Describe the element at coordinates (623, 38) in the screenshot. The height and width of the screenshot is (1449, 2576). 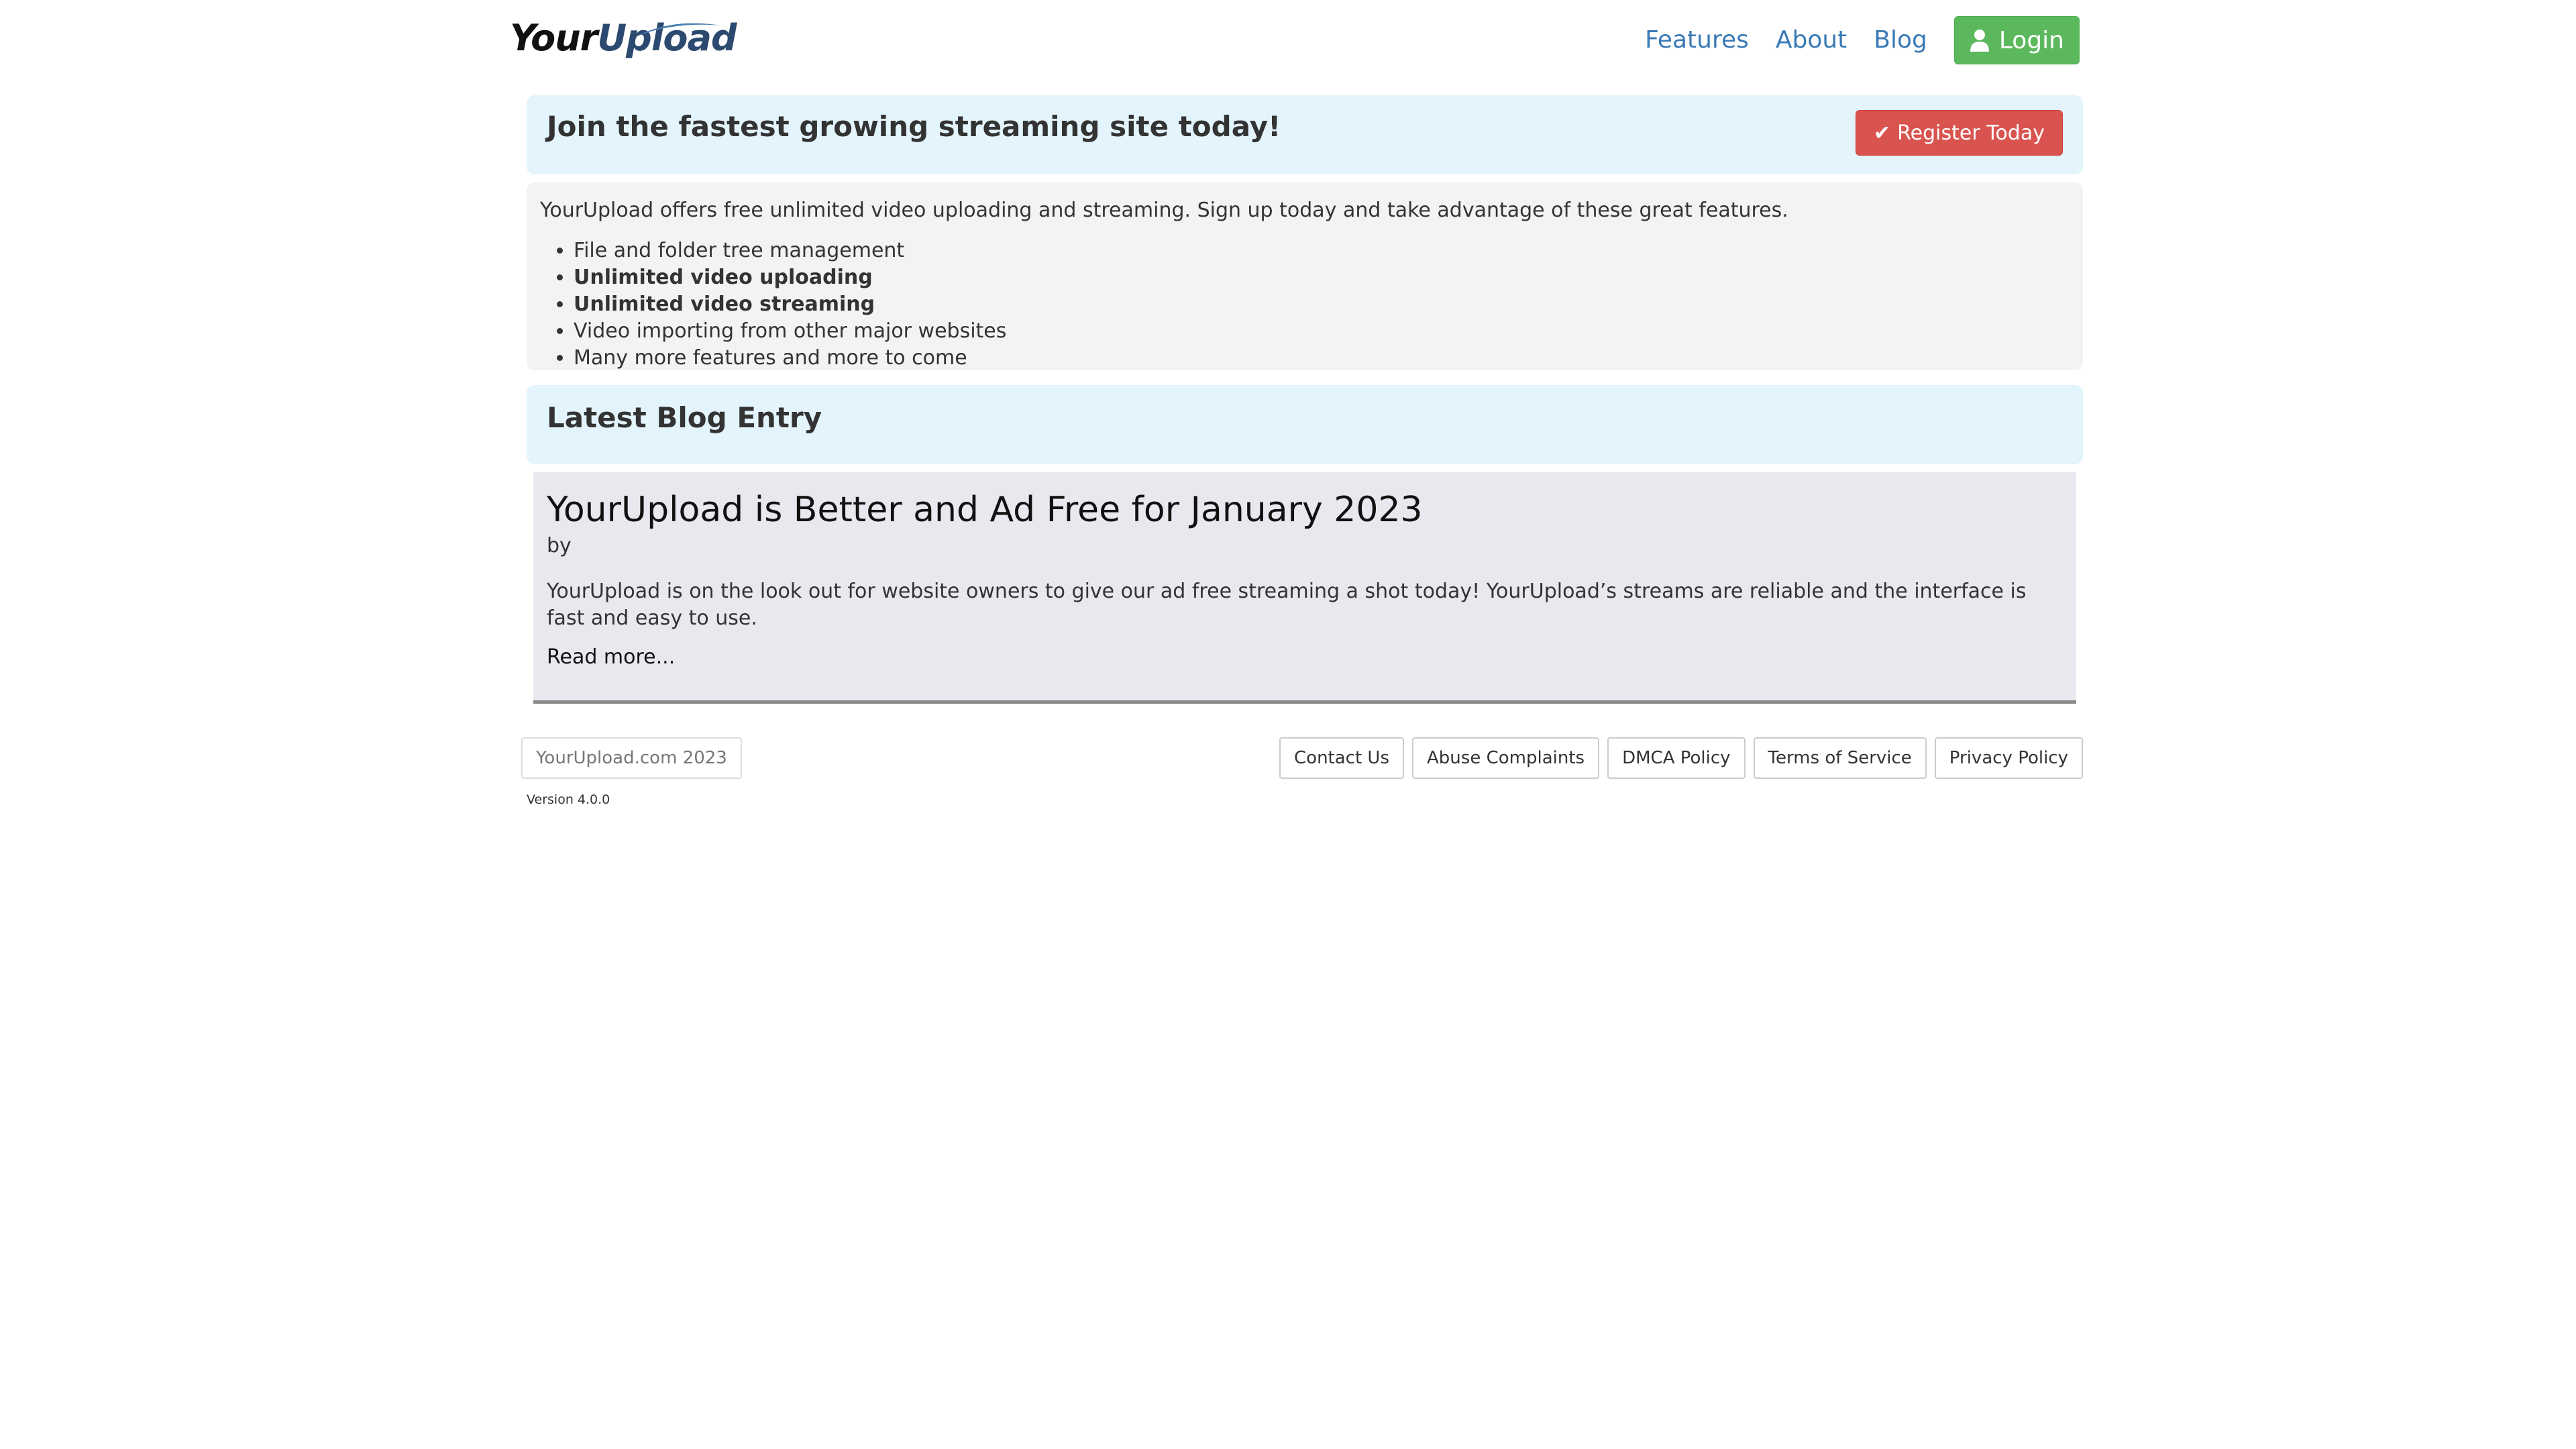
I see `site-logo: YourUpload` at that location.